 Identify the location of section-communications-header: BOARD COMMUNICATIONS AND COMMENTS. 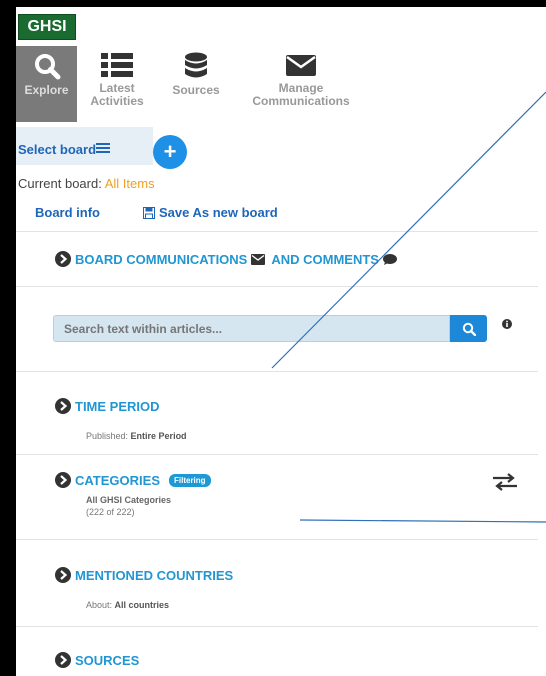
(226, 259).